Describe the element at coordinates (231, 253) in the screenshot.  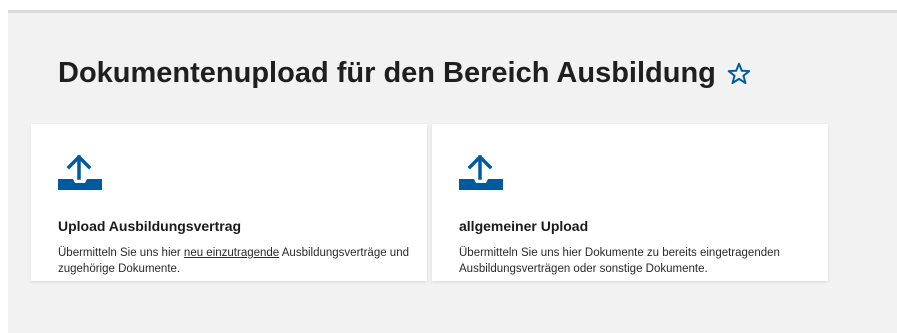
I see `neu-einzutragende-link: neu einzutragende` at that location.